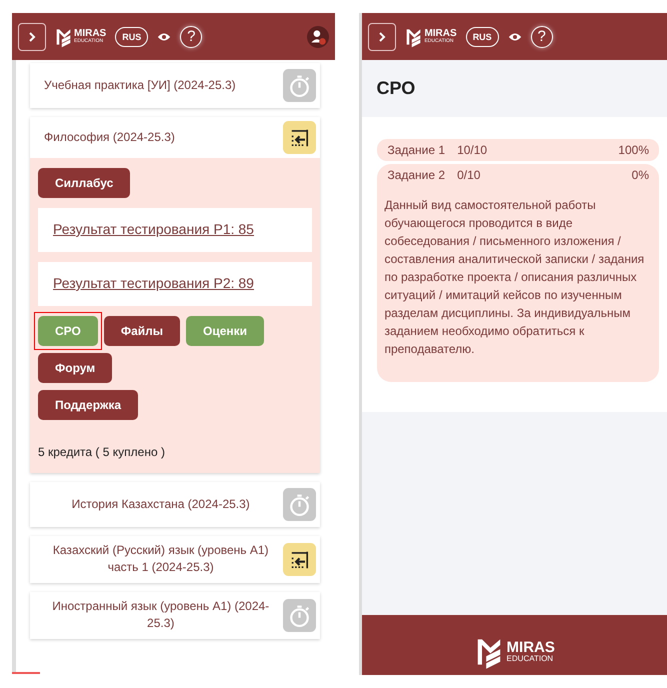  What do you see at coordinates (161, 505) in the screenshot?
I see `course-title: История Казахстана (2024-25.3)` at bounding box center [161, 505].